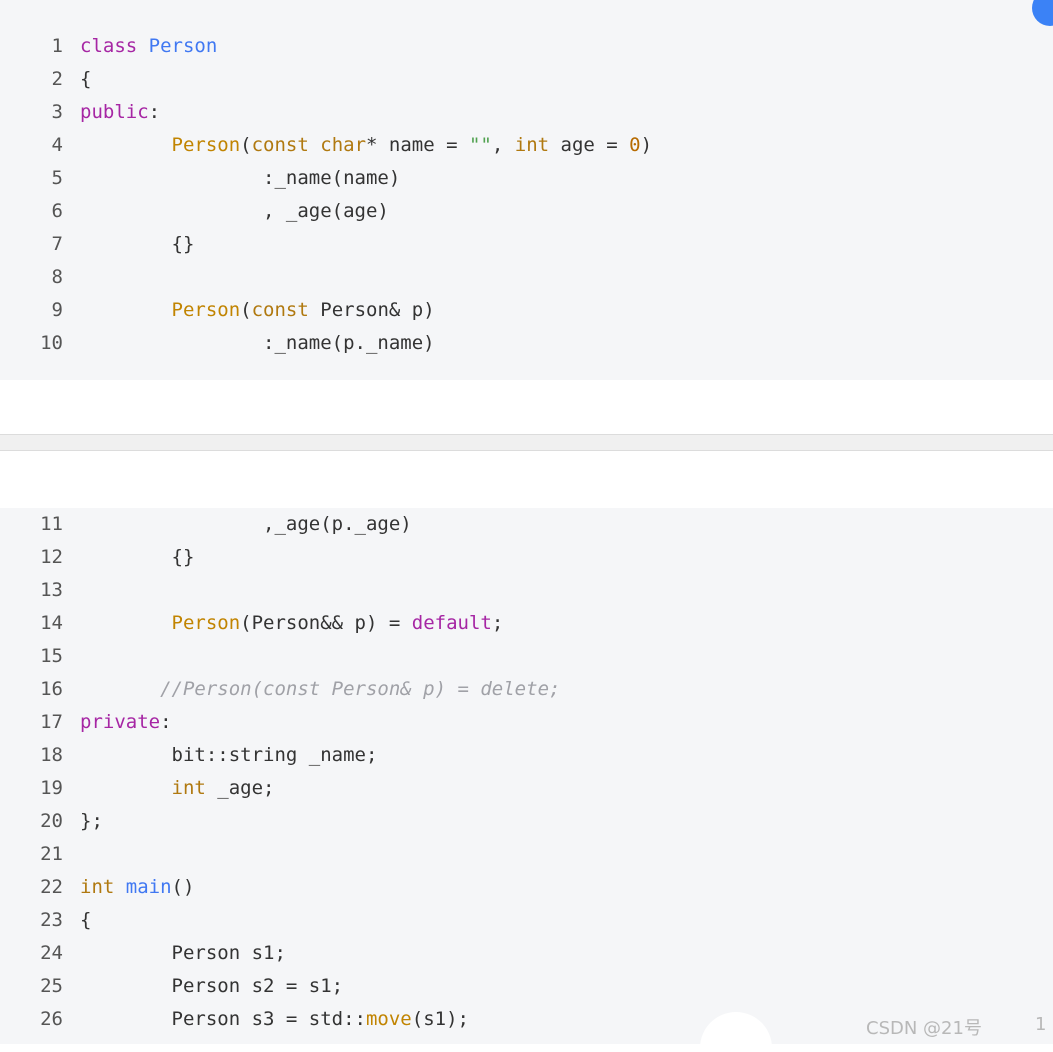 This screenshot has width=1053, height=1052. Describe the element at coordinates (57, 310) in the screenshot. I see `line-number: 9` at that location.